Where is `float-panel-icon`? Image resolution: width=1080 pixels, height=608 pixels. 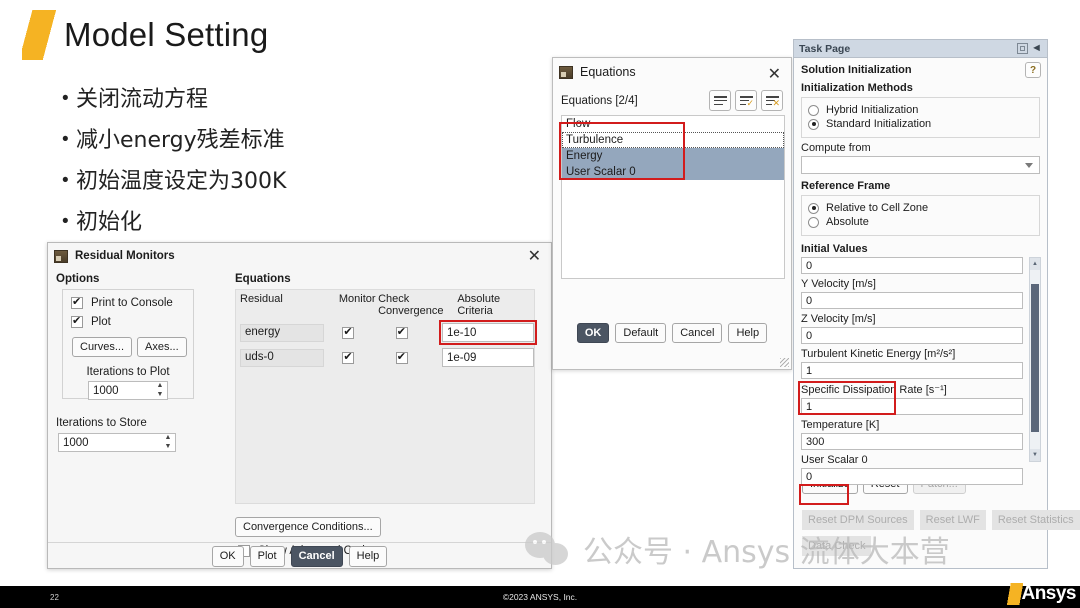 float-panel-icon is located at coordinates (1022, 48).